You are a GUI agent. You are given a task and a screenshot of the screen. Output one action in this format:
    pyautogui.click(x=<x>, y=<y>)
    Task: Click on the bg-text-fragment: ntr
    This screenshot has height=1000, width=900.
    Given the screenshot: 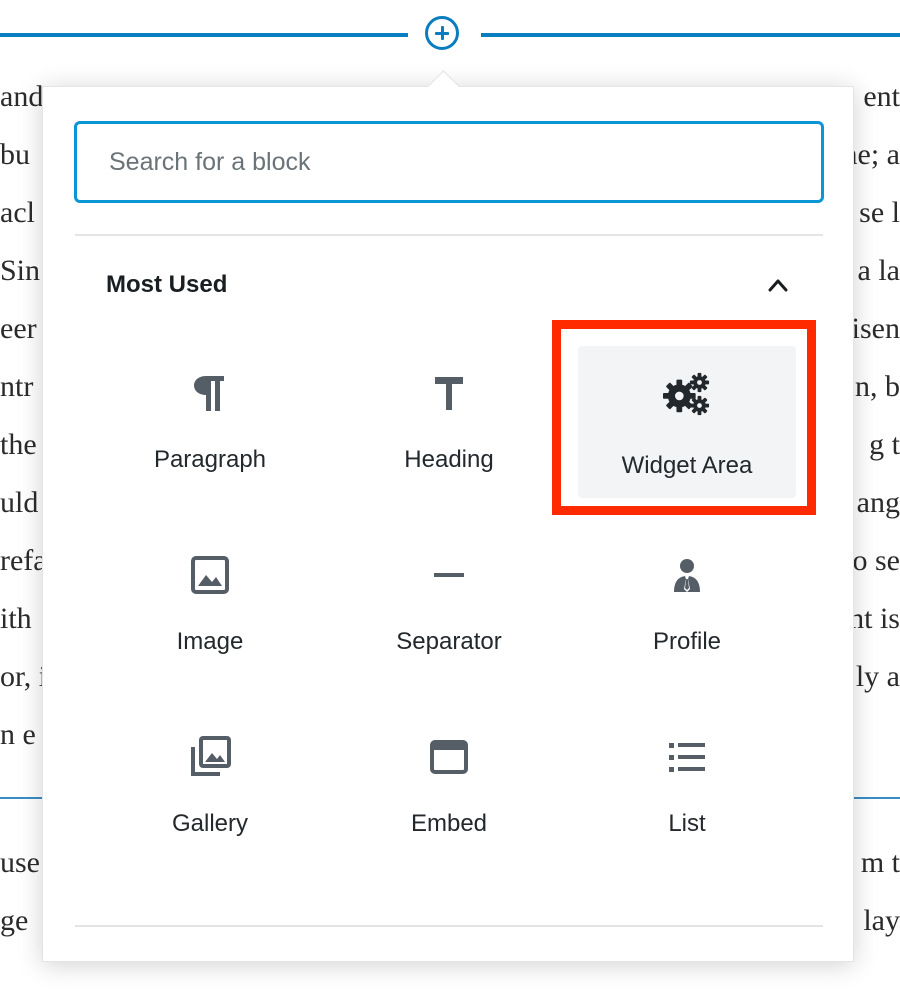 What is the action you would take?
    pyautogui.click(x=17, y=386)
    